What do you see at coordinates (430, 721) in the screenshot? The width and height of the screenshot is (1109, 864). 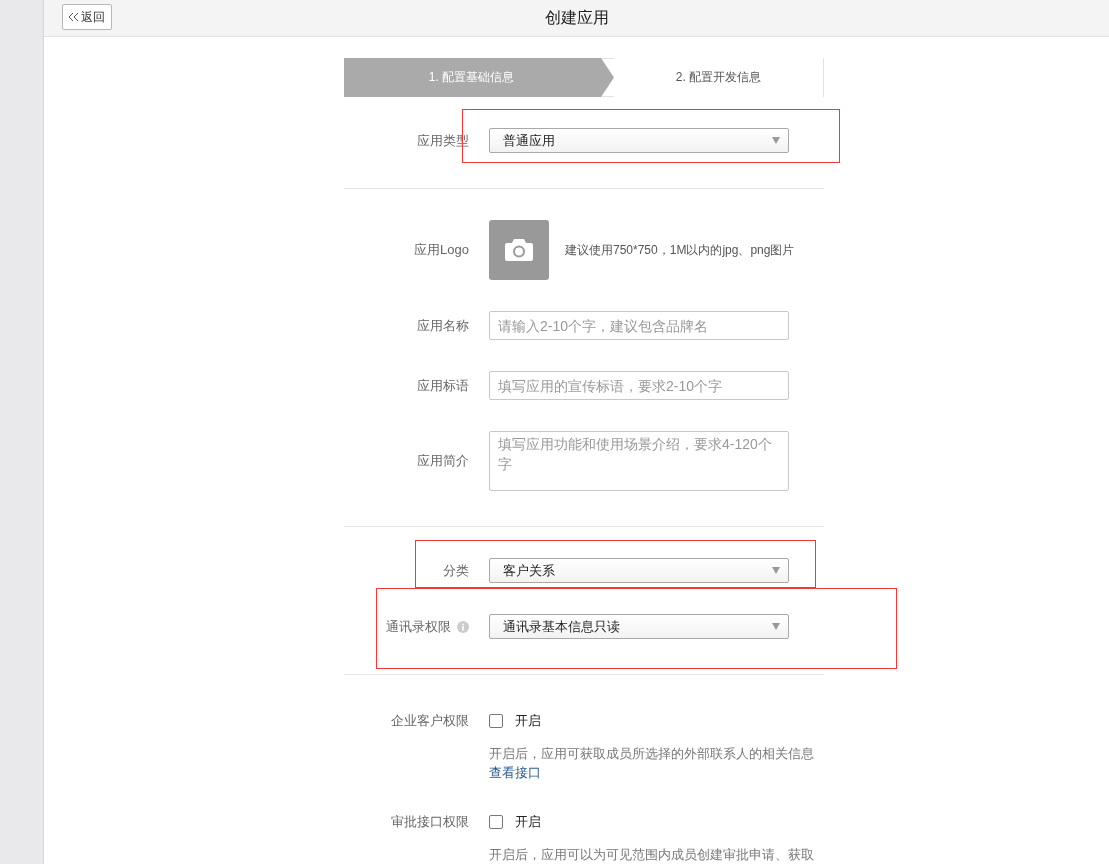 I see `field-label: 企业客户权限` at bounding box center [430, 721].